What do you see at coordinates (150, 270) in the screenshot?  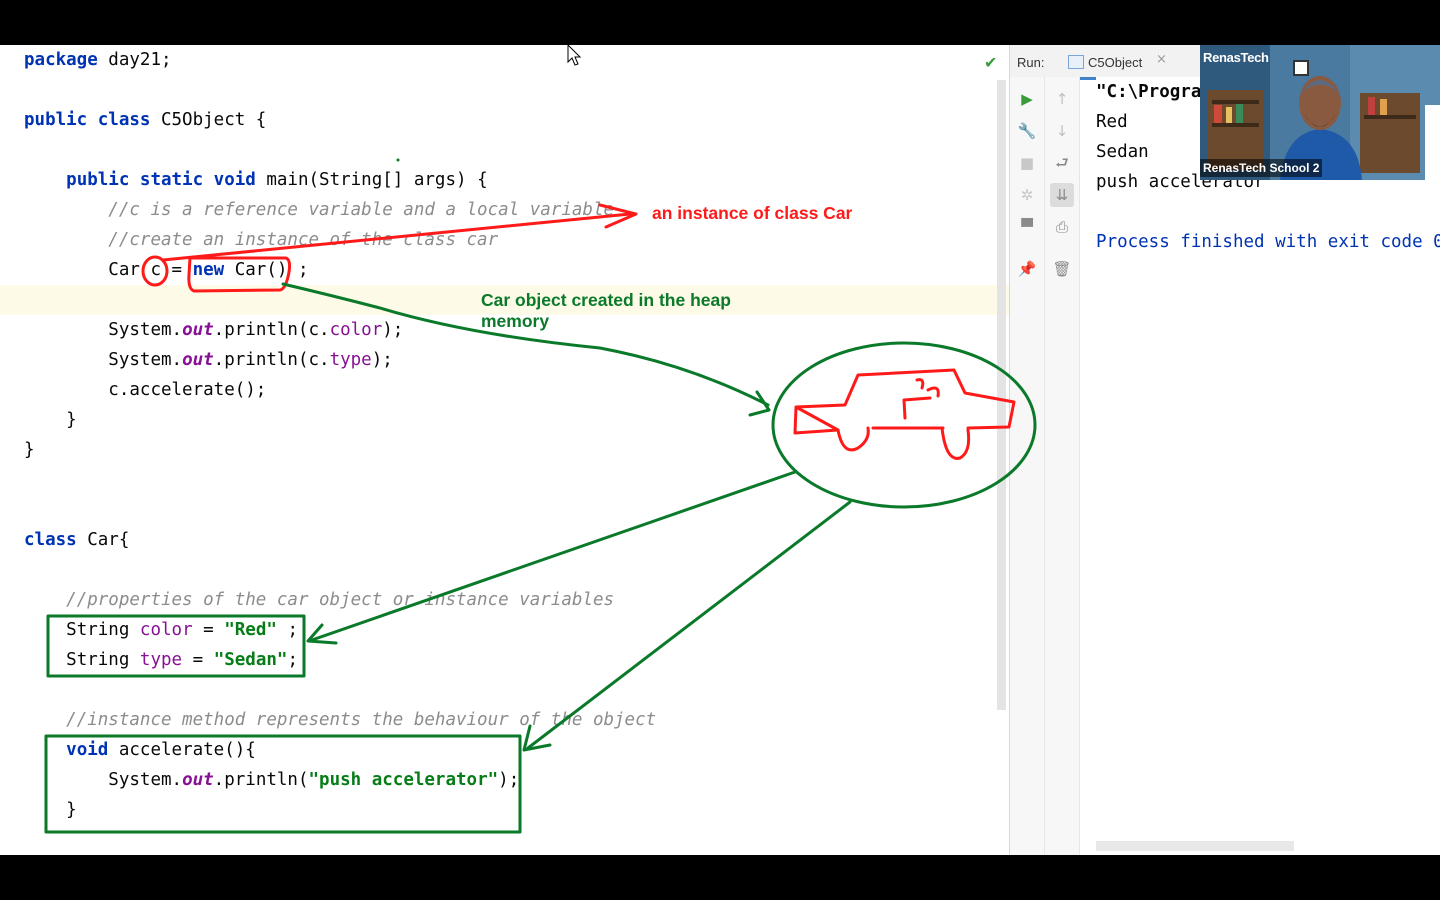 I see `code-token: Car c =` at bounding box center [150, 270].